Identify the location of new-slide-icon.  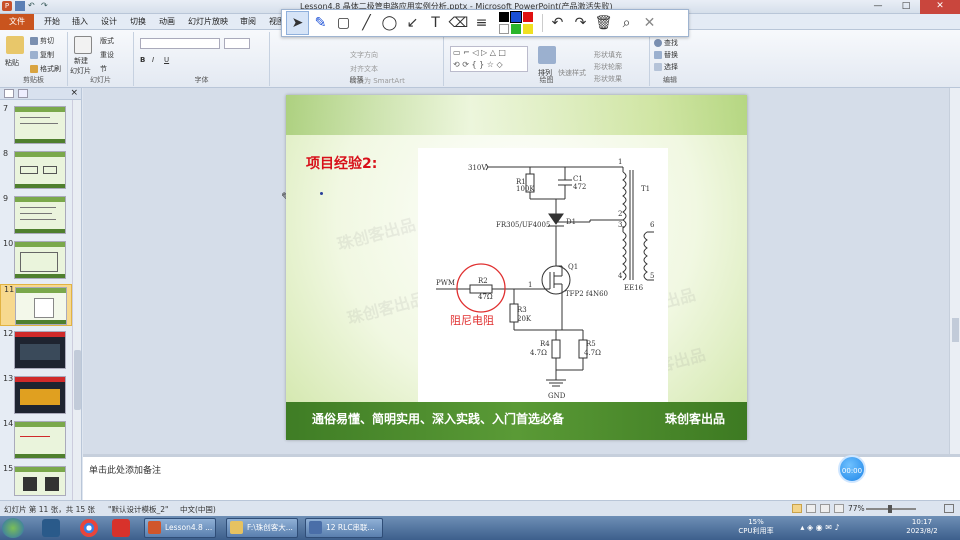
(83, 45).